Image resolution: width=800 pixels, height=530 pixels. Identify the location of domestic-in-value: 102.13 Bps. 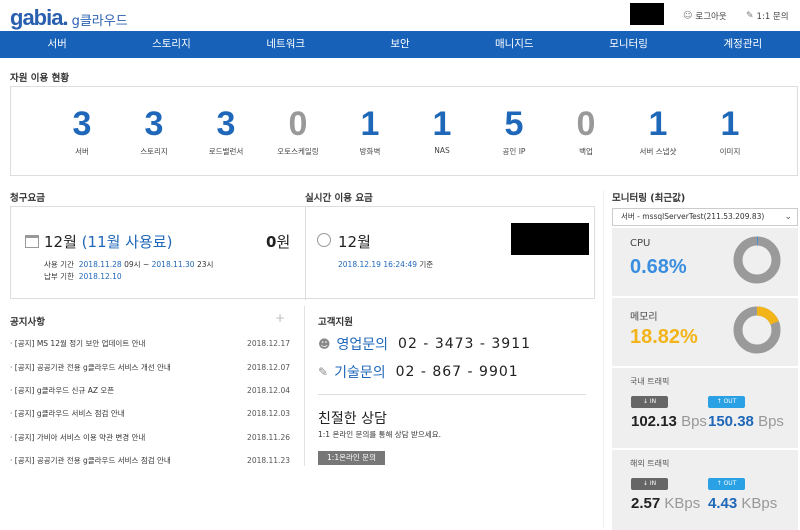
(669, 421).